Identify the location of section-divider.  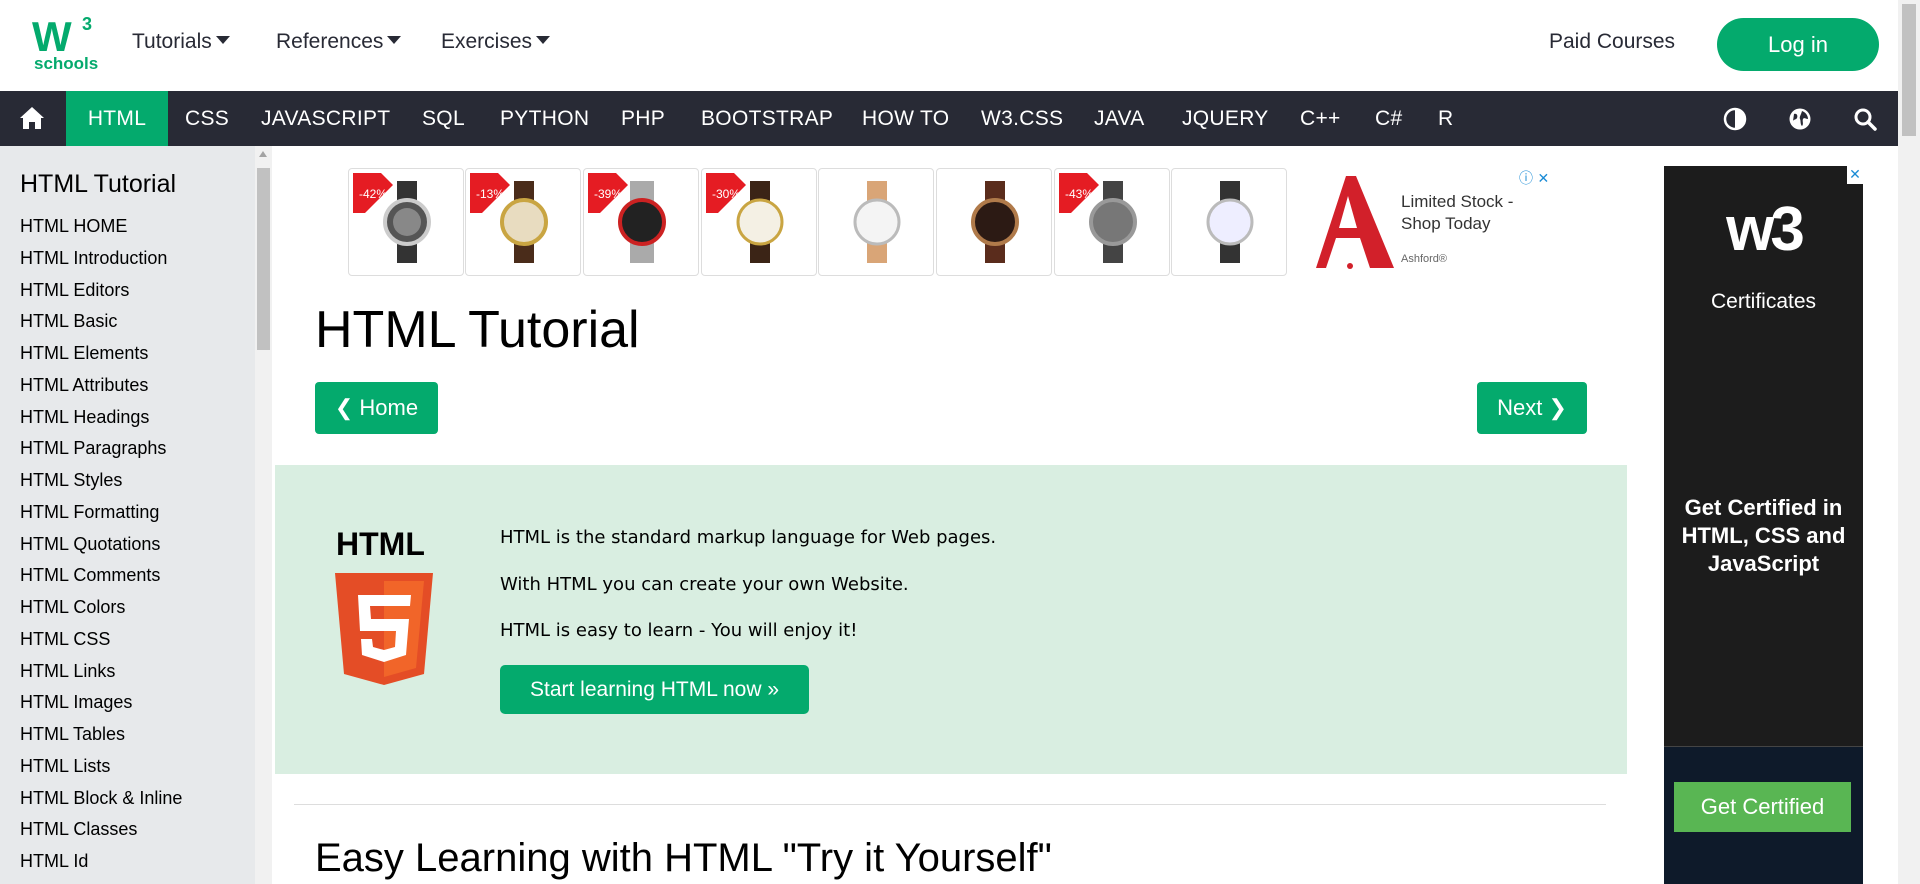
(950, 804).